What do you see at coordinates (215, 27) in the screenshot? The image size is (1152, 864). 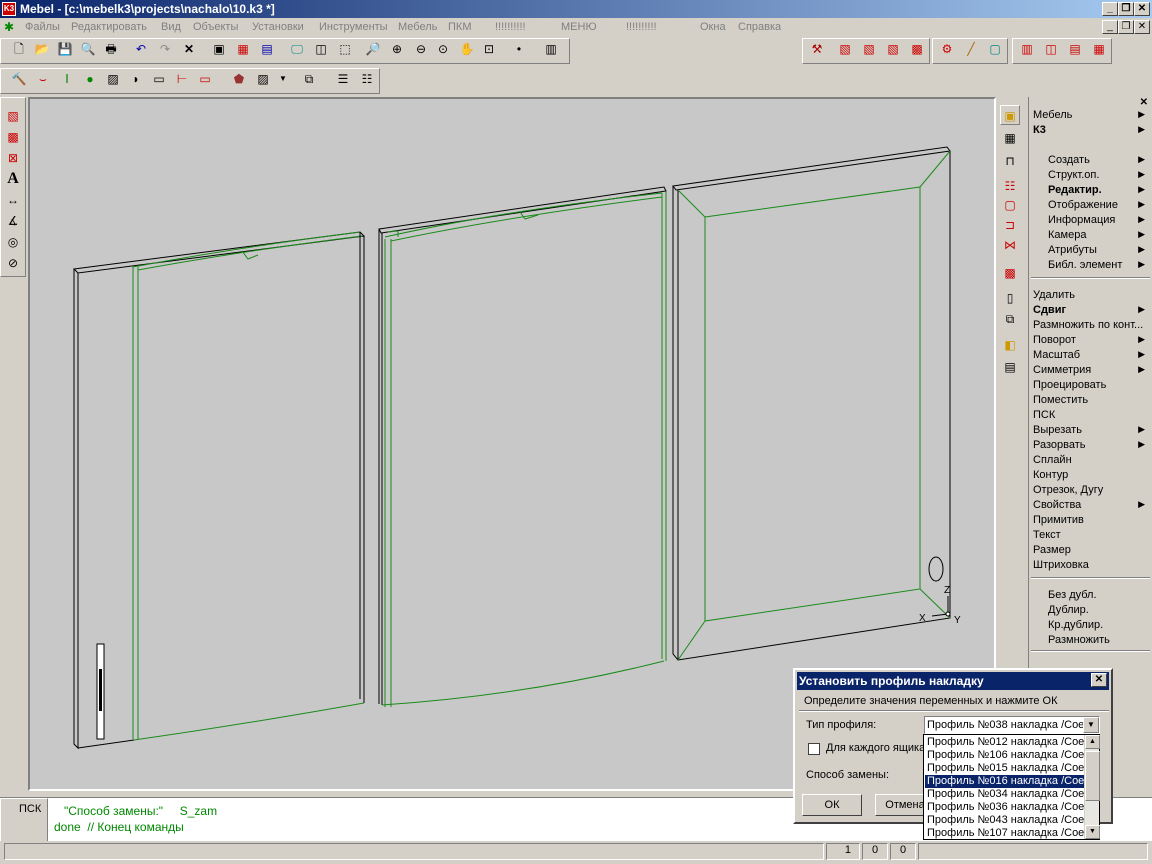 I see `menu-objects: Объекты` at bounding box center [215, 27].